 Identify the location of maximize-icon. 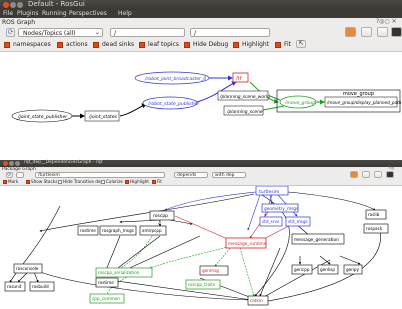
(20, 5).